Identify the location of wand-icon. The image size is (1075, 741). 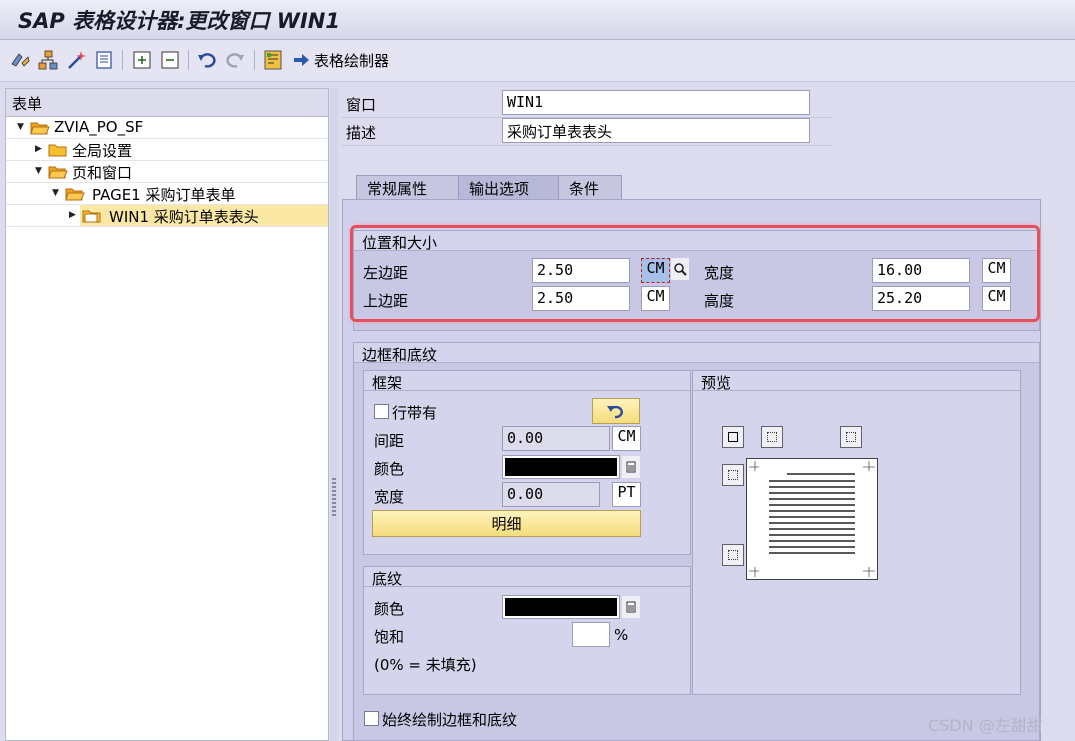
(76, 60).